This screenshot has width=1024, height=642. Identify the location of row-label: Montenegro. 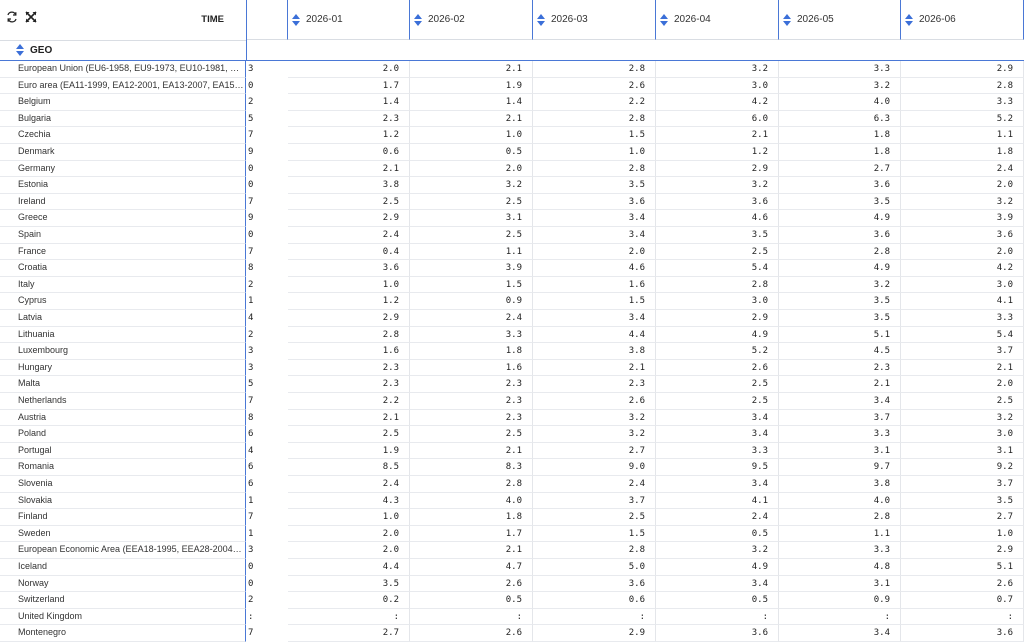
(131, 632).